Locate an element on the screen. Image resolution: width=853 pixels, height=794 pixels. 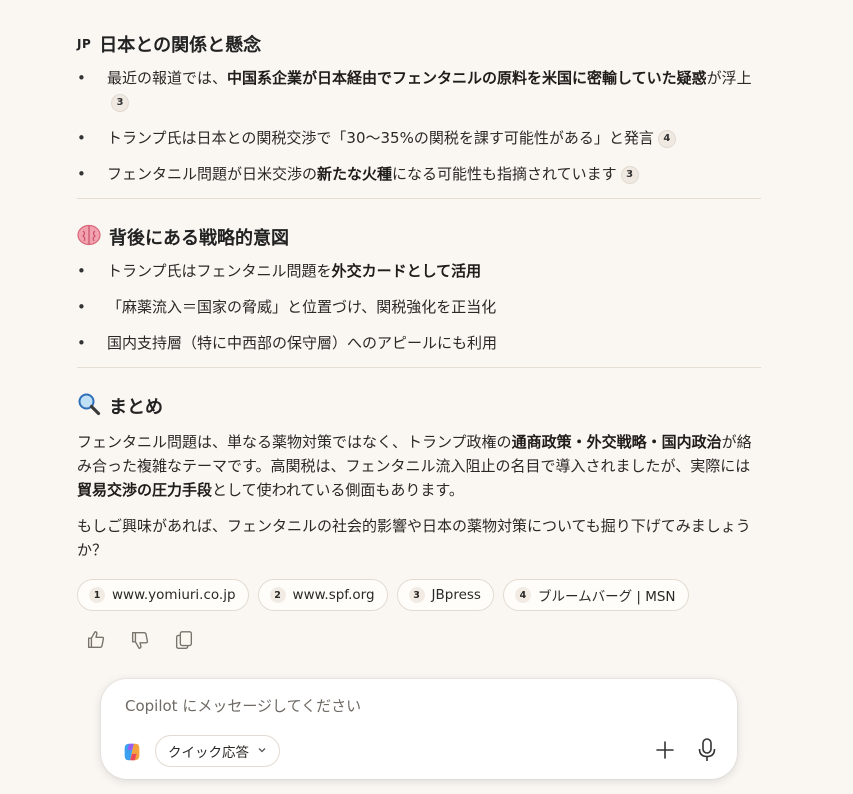
list-item: 「麻薬流入＝国家の脅威」と位置づけ、関税強化を正当化 is located at coordinates (419, 307).